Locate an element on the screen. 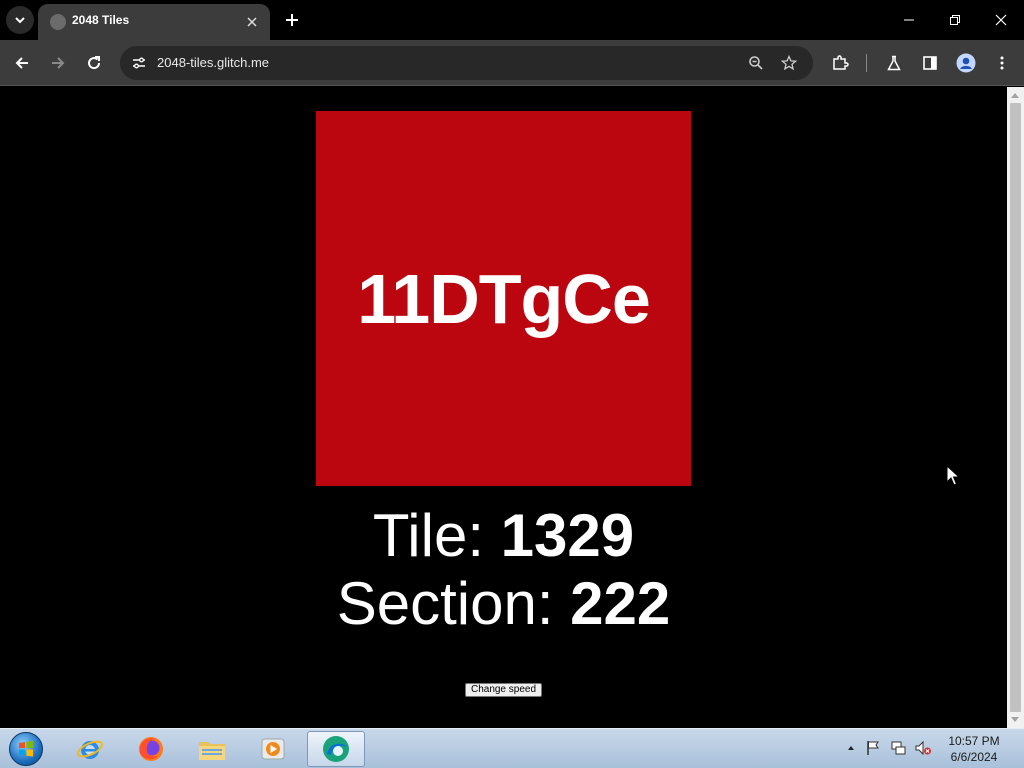 The width and height of the screenshot is (1024, 768). volume-muted-icon is located at coordinates (923, 748).